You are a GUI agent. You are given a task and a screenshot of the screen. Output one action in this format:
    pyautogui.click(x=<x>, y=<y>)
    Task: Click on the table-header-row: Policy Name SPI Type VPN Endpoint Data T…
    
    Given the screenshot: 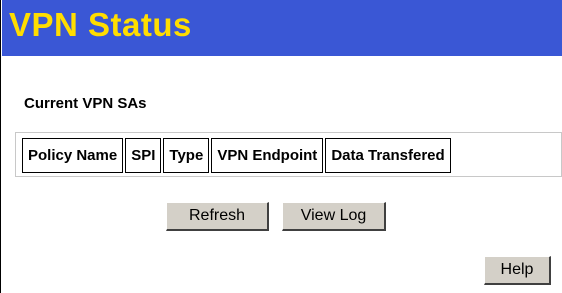 What is the action you would take?
    pyautogui.click(x=236, y=155)
    